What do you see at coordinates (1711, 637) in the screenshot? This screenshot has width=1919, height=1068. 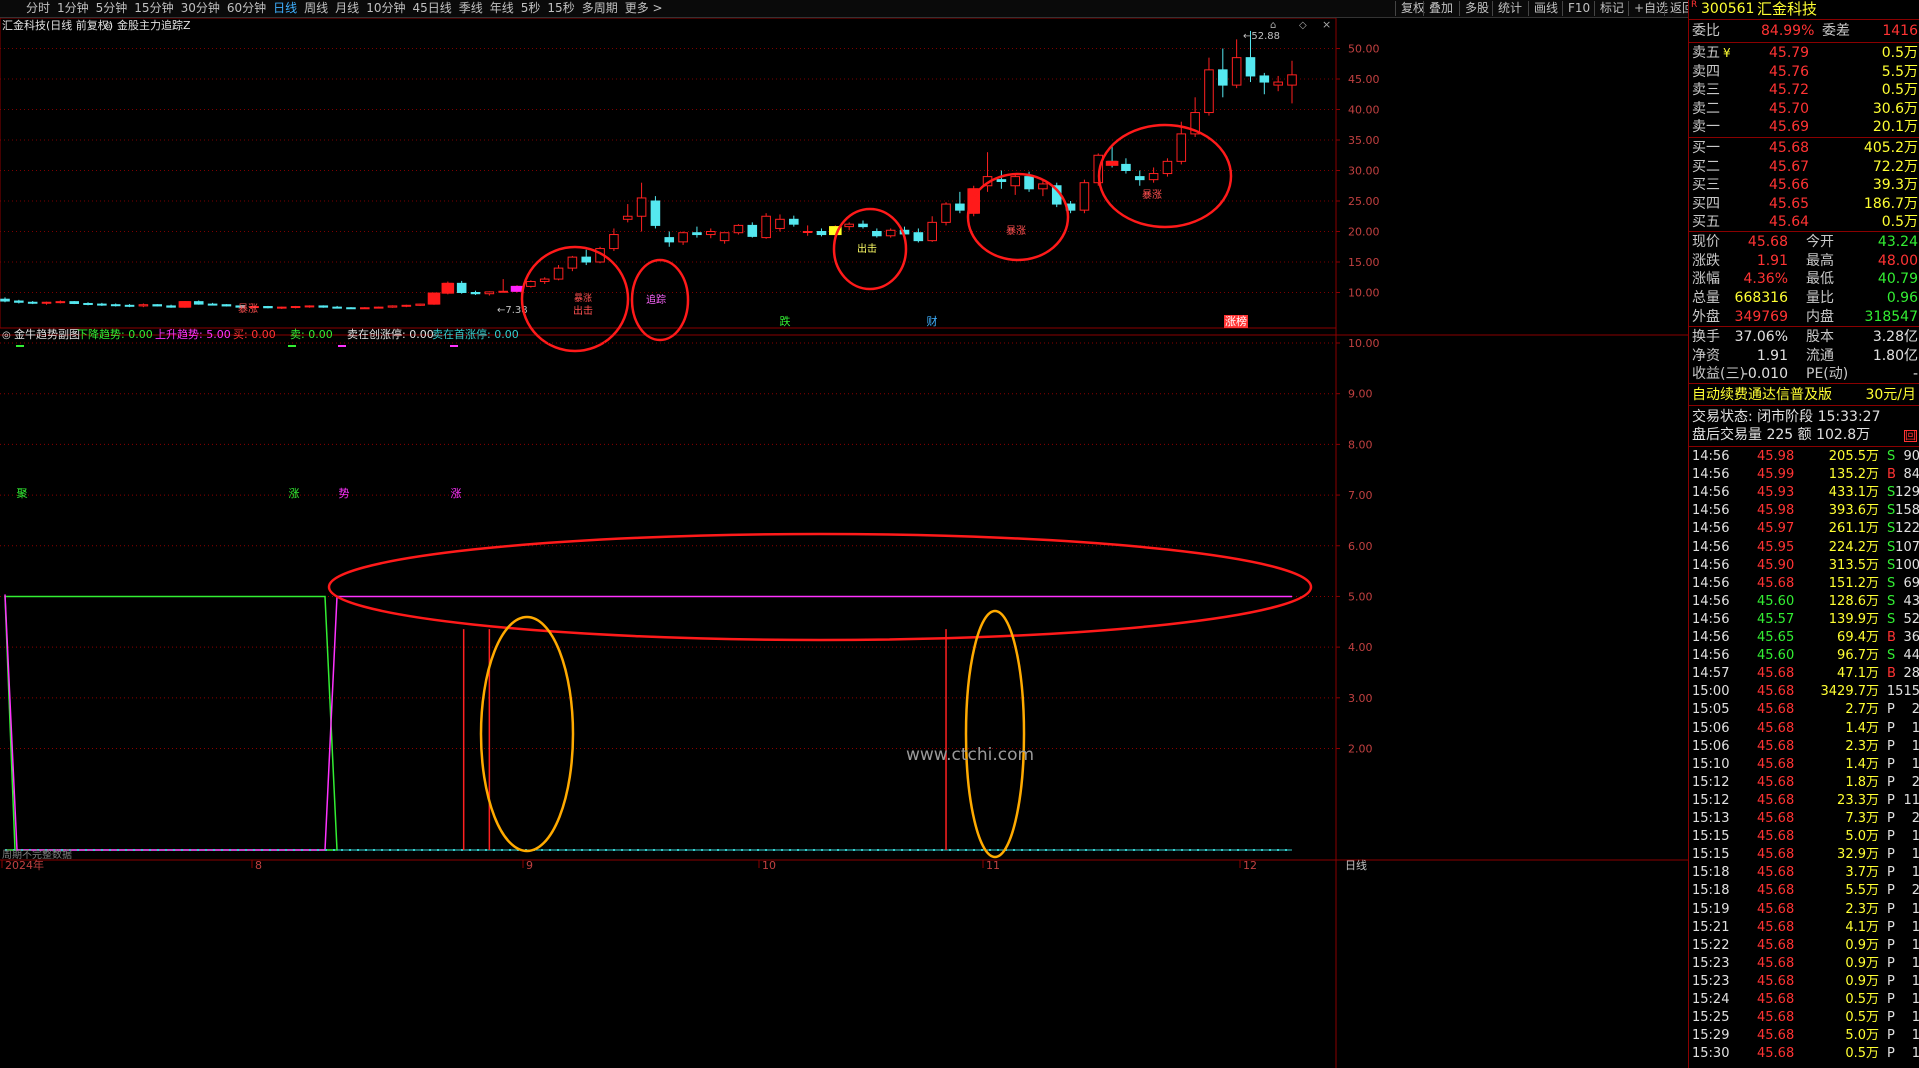 I see `tick-time: 14:56` at bounding box center [1711, 637].